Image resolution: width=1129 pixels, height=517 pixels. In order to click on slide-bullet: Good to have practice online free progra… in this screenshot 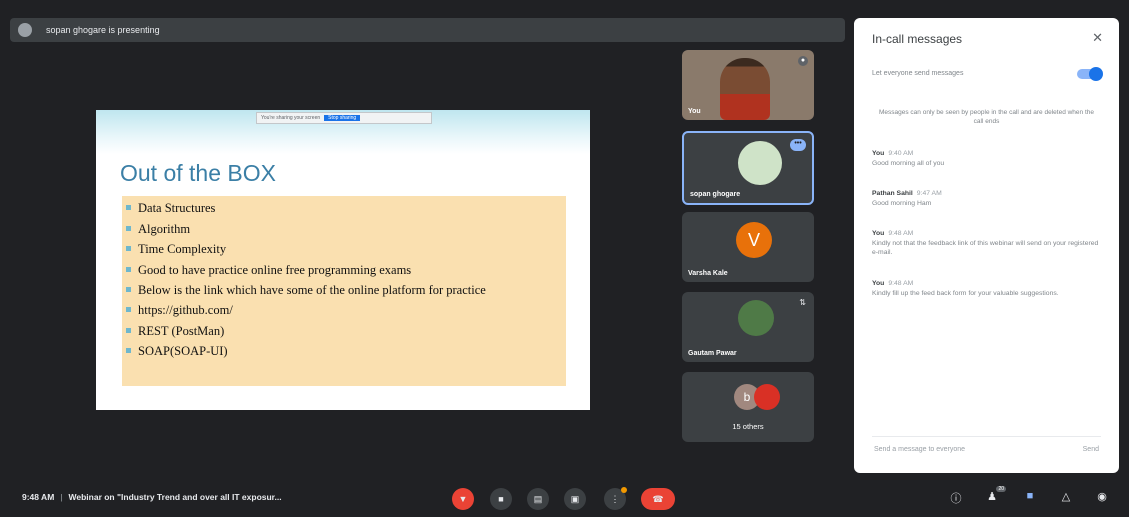, I will do `click(346, 270)`.